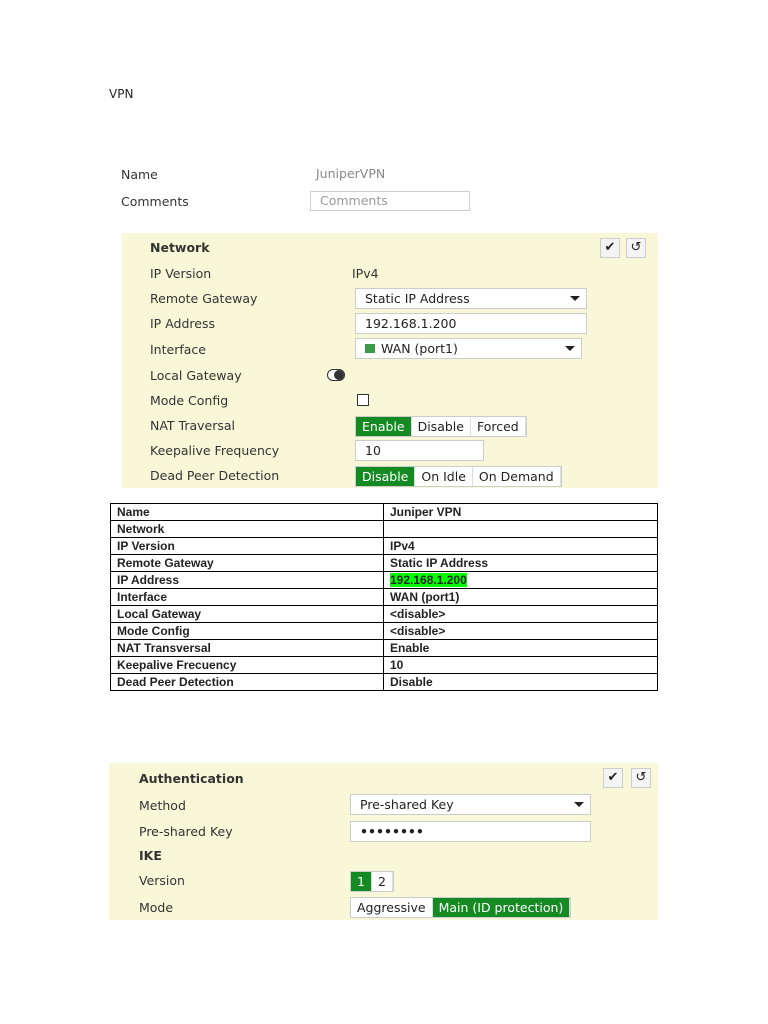 The image size is (768, 1024). I want to click on cell-text: Dead Peer Detection, so click(175, 681).